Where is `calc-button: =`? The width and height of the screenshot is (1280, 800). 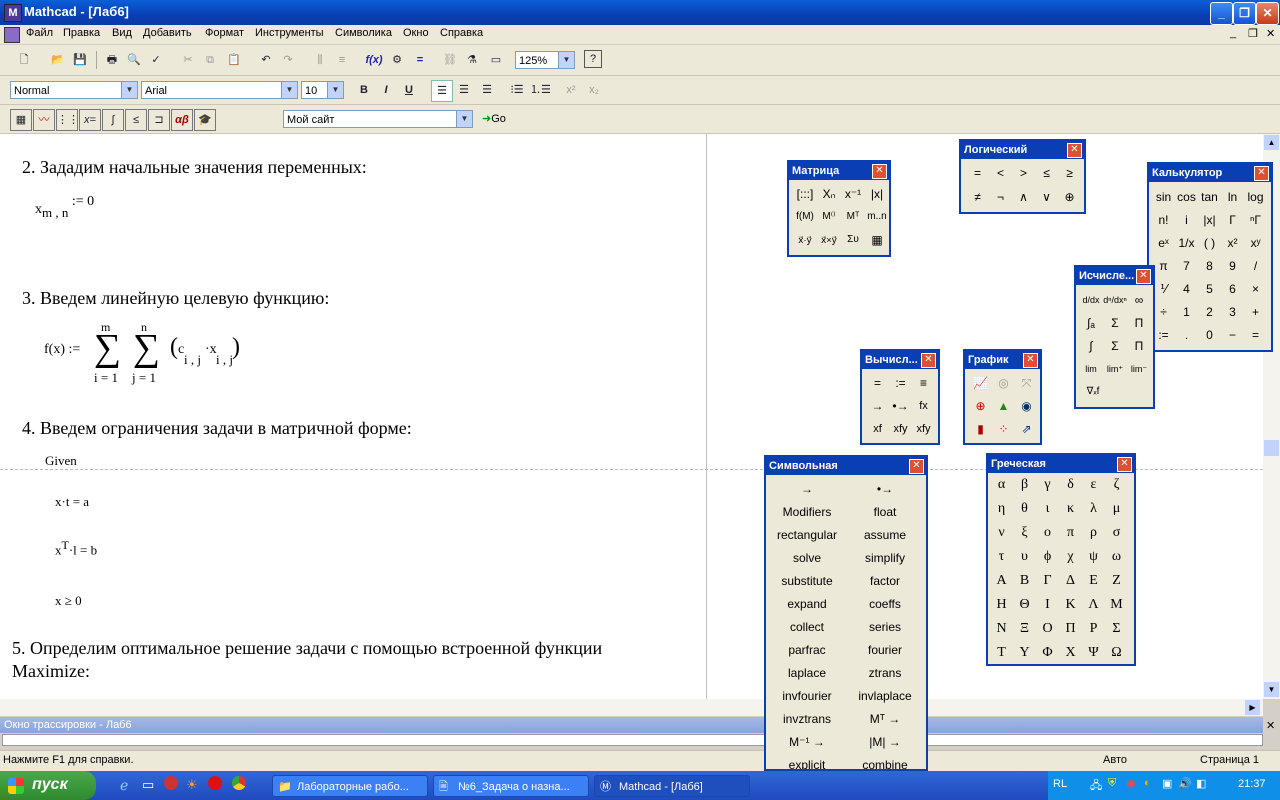 calc-button: = is located at coordinates (1255, 335).